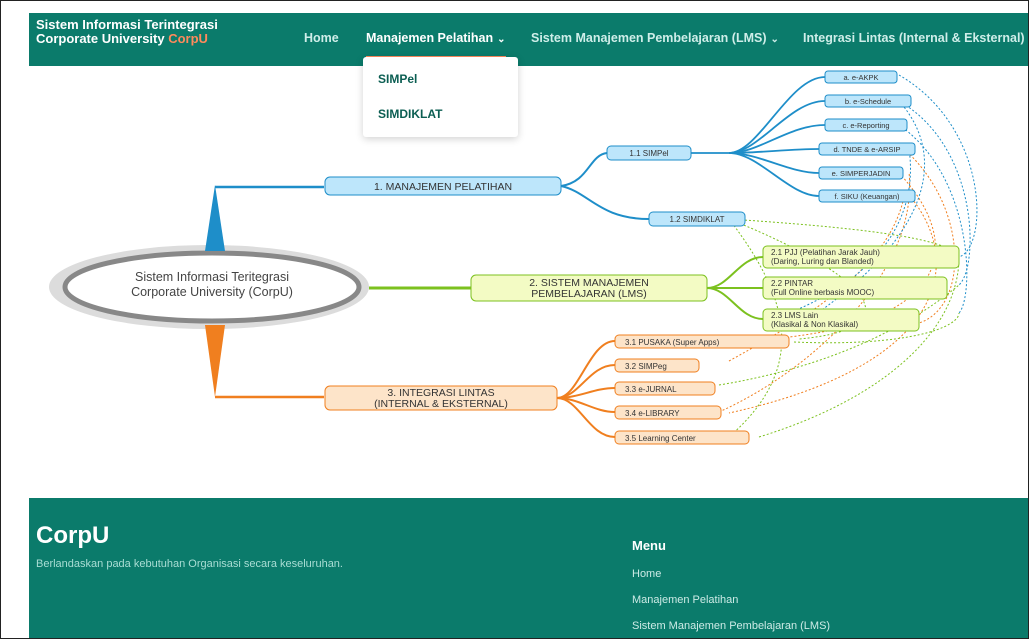  Describe the element at coordinates (430, 38) in the screenshot. I see `nav-manajemen-label: Manajemen Pelatihan` at that location.